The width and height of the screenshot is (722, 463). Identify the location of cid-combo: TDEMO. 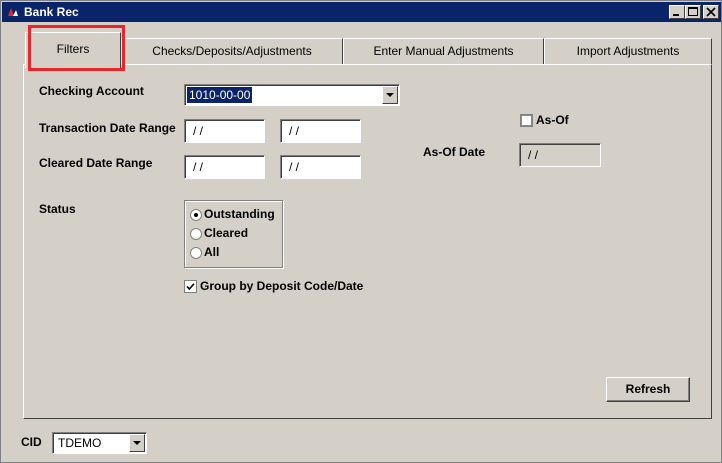
(99, 443).